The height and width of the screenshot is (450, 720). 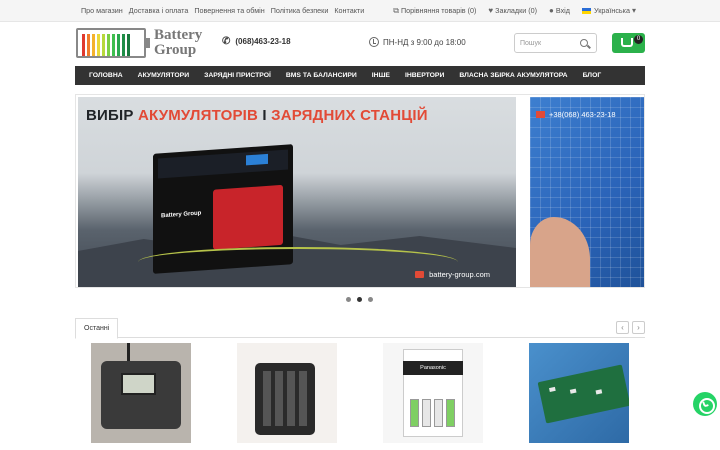 What do you see at coordinates (530, 43) in the screenshot?
I see `search-input: Пошук` at bounding box center [530, 43].